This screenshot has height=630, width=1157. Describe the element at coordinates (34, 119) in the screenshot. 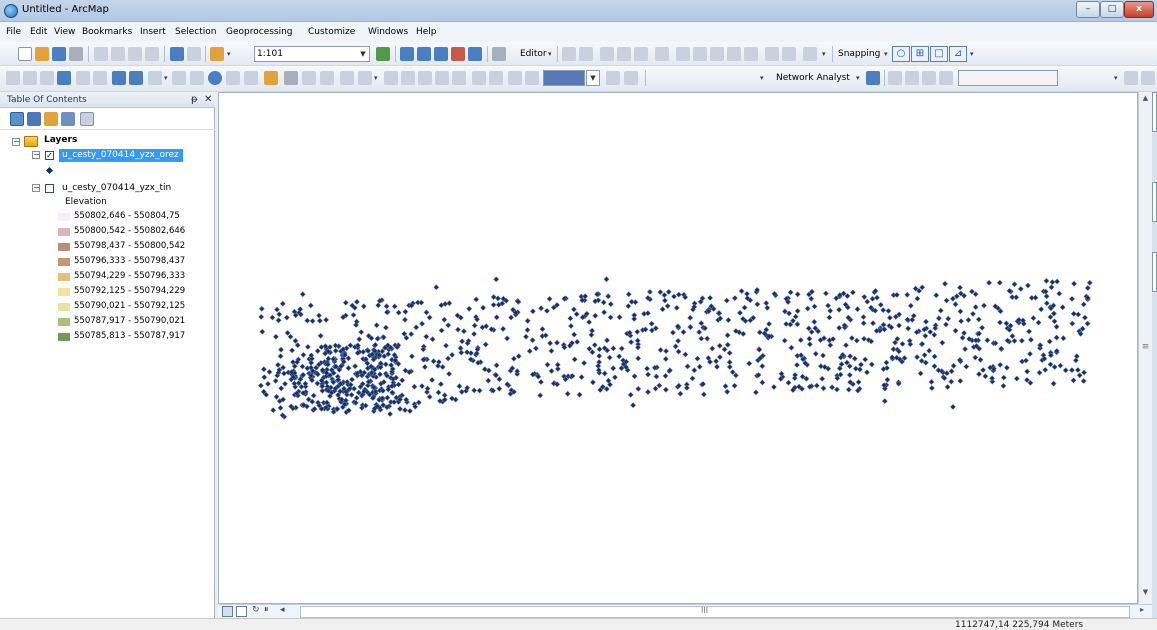

I see `list-by-source-icon` at that location.